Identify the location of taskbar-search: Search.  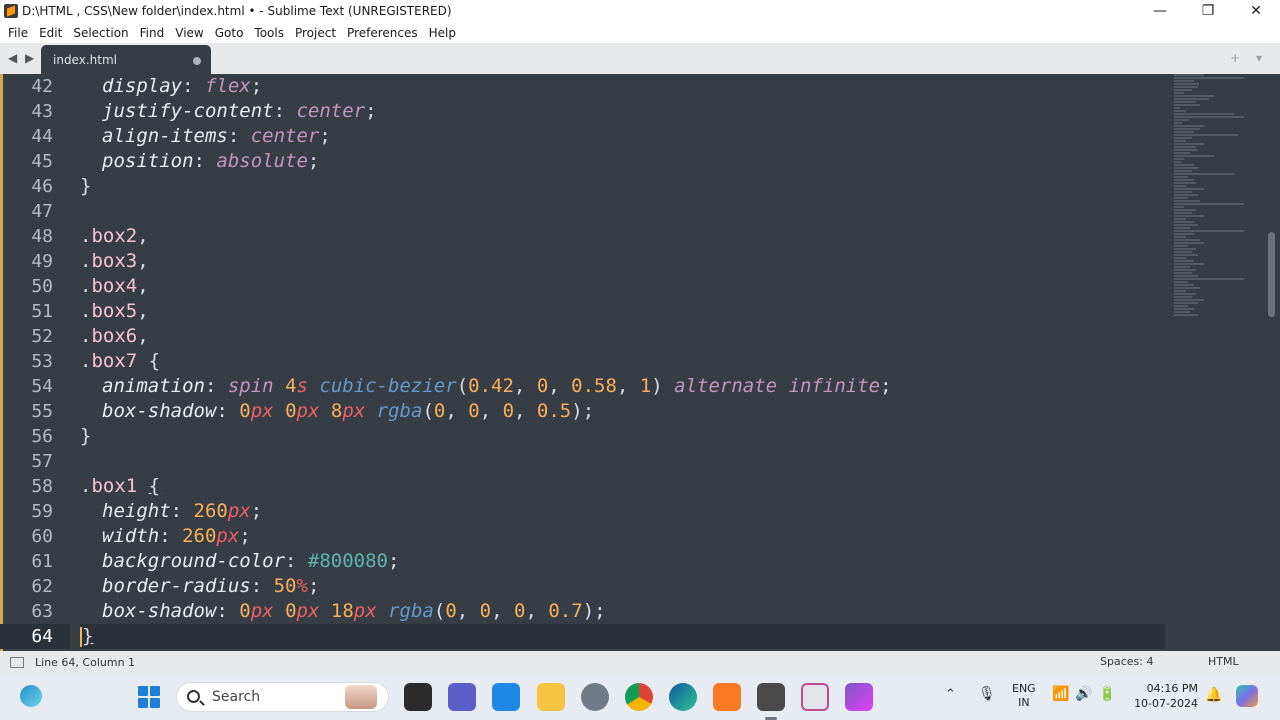
(282, 697).